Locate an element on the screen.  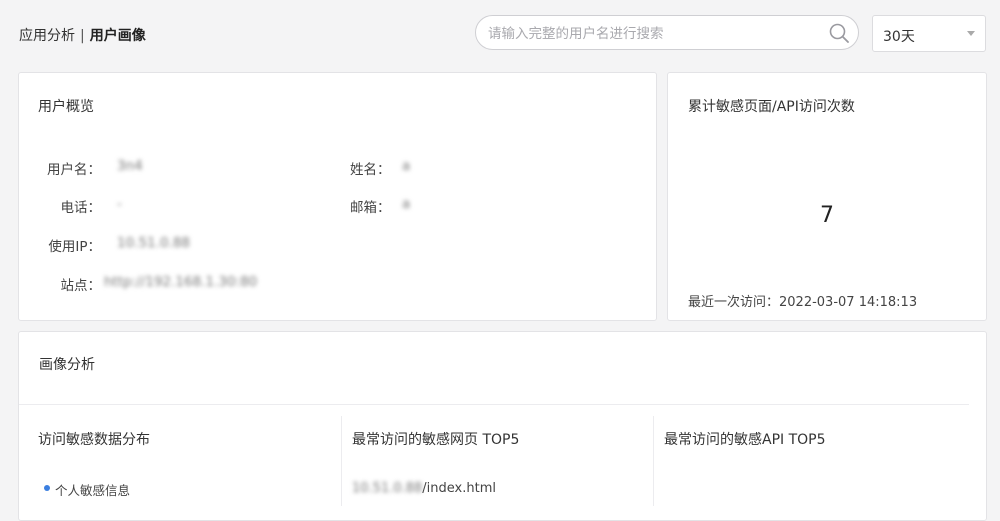
top-page-path: /index.html is located at coordinates (459, 488).